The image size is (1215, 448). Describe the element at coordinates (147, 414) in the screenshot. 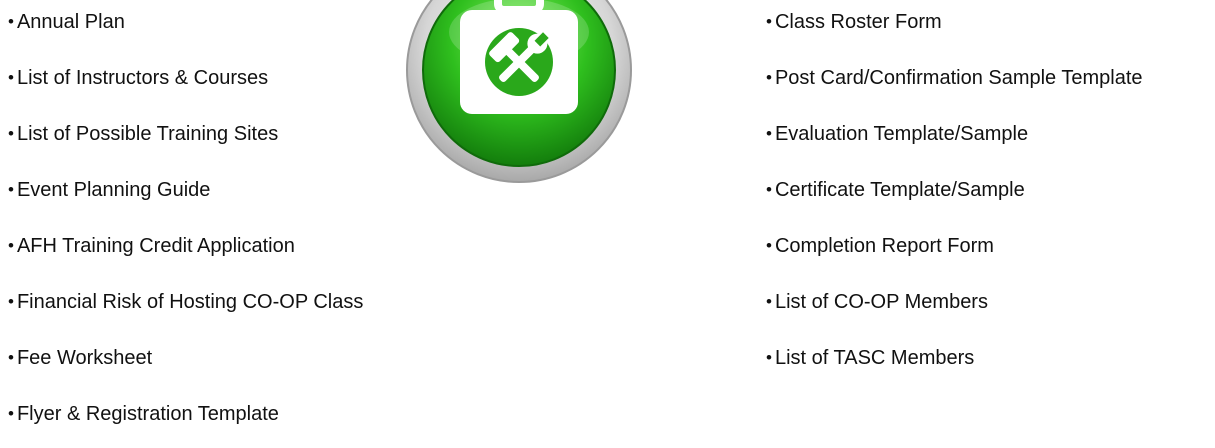

I see `list-item-label: Flyer & Registration Template` at that location.